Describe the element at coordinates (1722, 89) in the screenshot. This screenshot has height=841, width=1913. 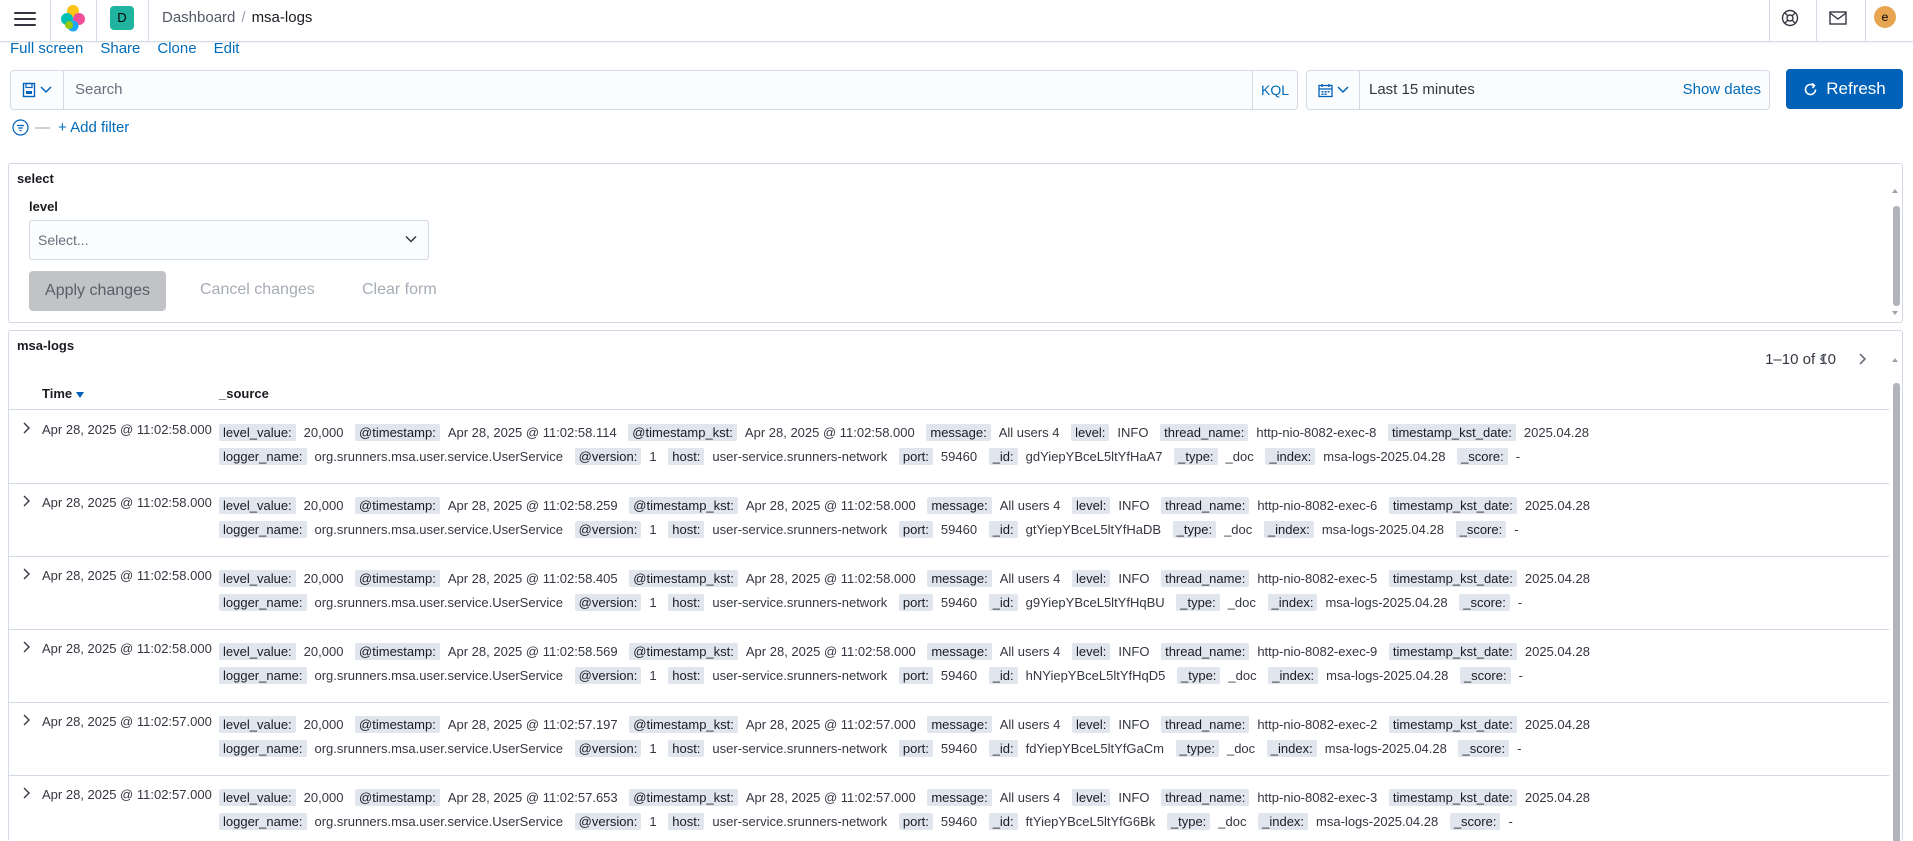
I see `show-dates-button: Show dates` at that location.